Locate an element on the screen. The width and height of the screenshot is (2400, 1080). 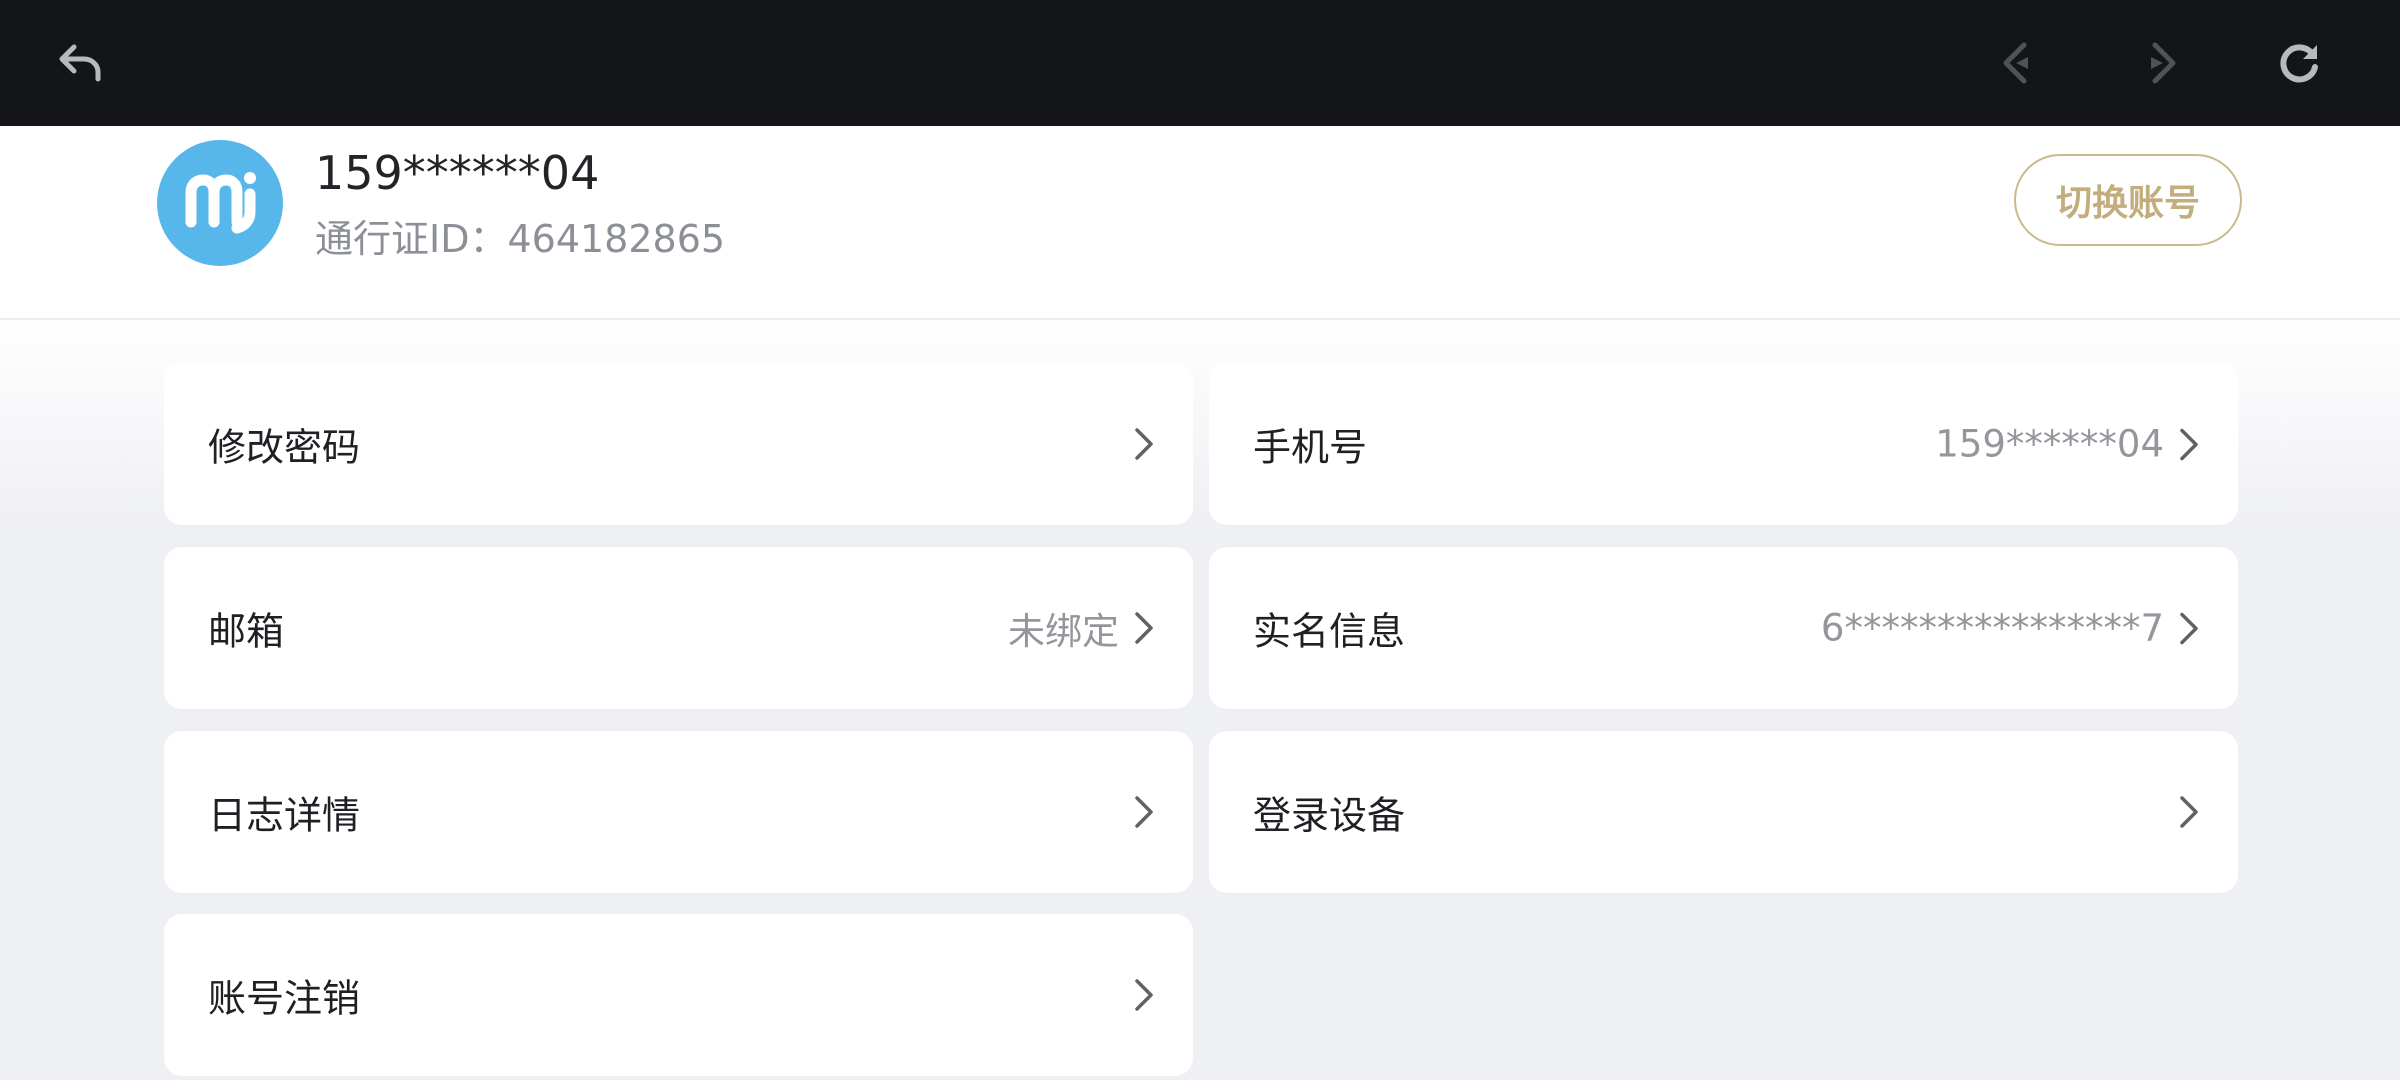
menu-item-label: 账号注销 is located at coordinates (284, 998).